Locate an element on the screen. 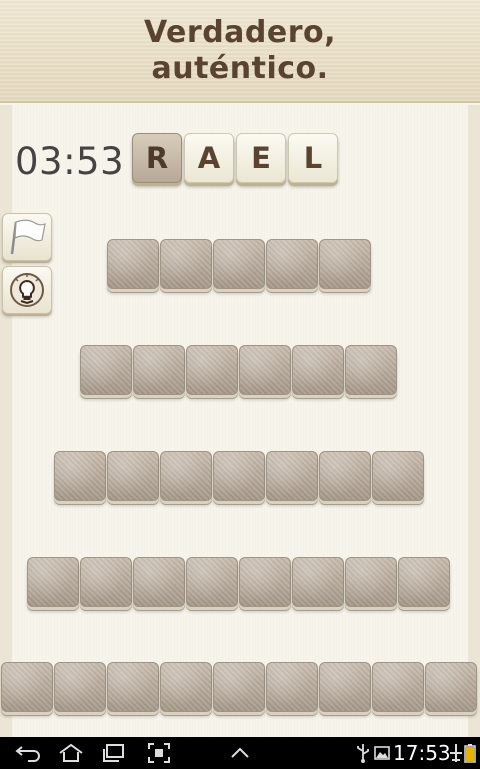 This screenshot has height=769, width=480. usb-icon is located at coordinates (363, 753).